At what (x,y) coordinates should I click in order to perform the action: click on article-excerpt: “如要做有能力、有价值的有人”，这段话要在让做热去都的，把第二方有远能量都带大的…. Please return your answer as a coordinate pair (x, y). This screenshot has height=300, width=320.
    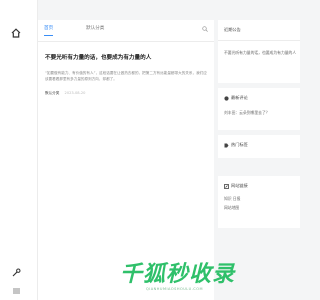
    Looking at the image, I should click on (126, 76).